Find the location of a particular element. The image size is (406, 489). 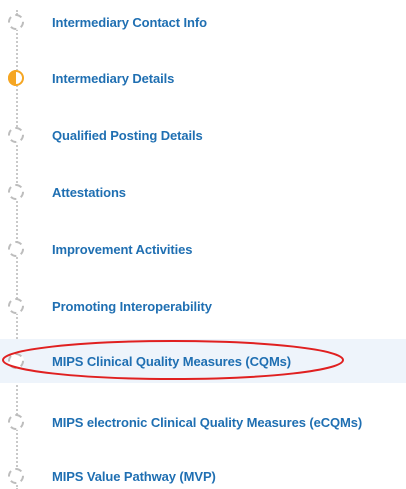

step-improvement-activities: Improvement Activities is located at coordinates (203, 249).